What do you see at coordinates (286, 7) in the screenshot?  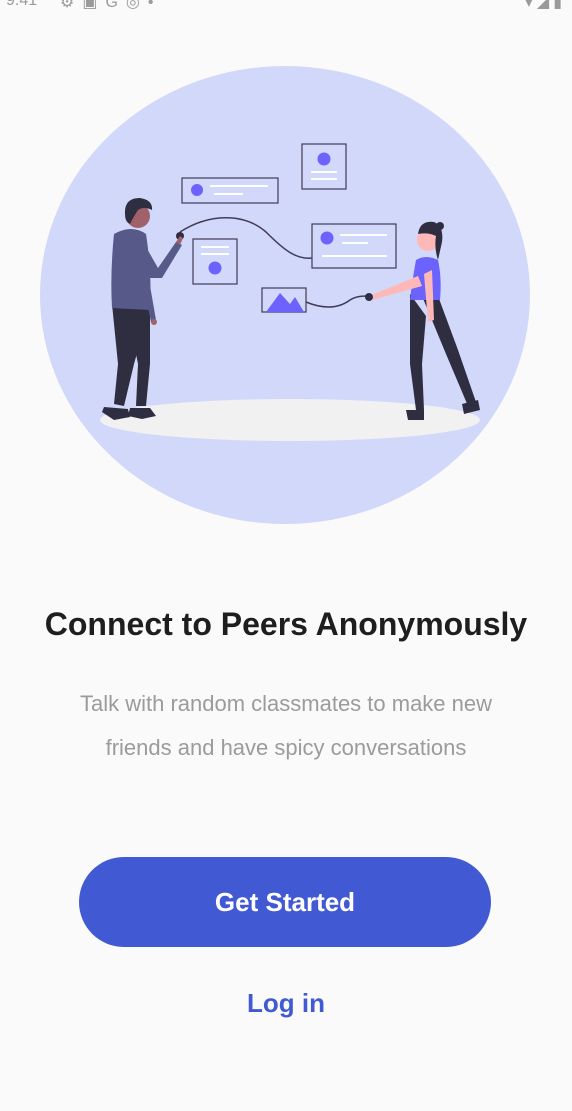 I see `status-bar: 9:41 ⚙▣G◎• ▾◢▮` at bounding box center [286, 7].